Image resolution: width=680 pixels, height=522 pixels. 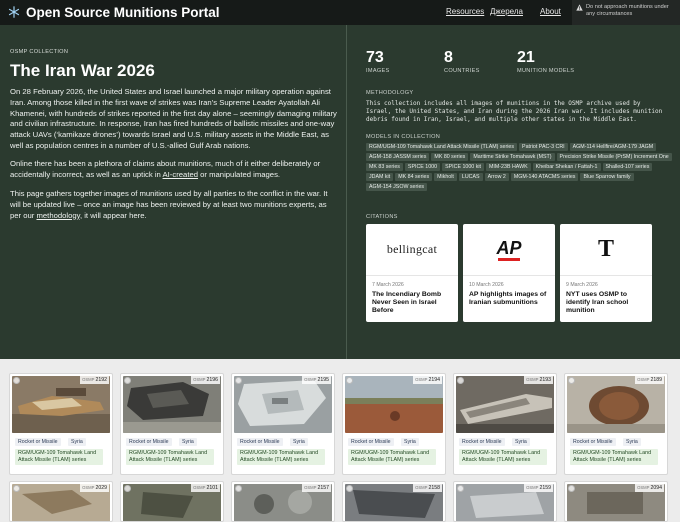 I want to click on model-tag: SPICE 1000, so click(x=422, y=167).